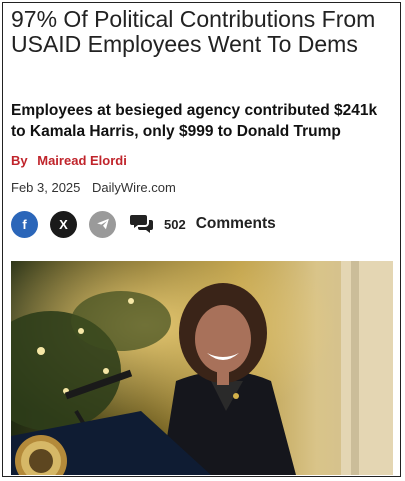 This screenshot has width=405, height=481. I want to click on author-link: Mairead Elordi, so click(82, 160).